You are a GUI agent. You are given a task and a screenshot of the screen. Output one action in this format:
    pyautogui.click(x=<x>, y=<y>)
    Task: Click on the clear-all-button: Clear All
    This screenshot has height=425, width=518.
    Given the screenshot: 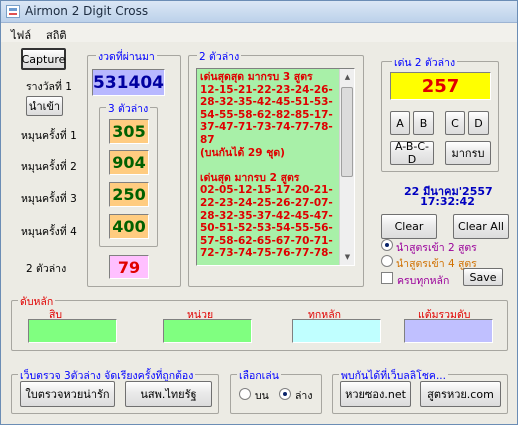 What is the action you would take?
    pyautogui.click(x=481, y=226)
    